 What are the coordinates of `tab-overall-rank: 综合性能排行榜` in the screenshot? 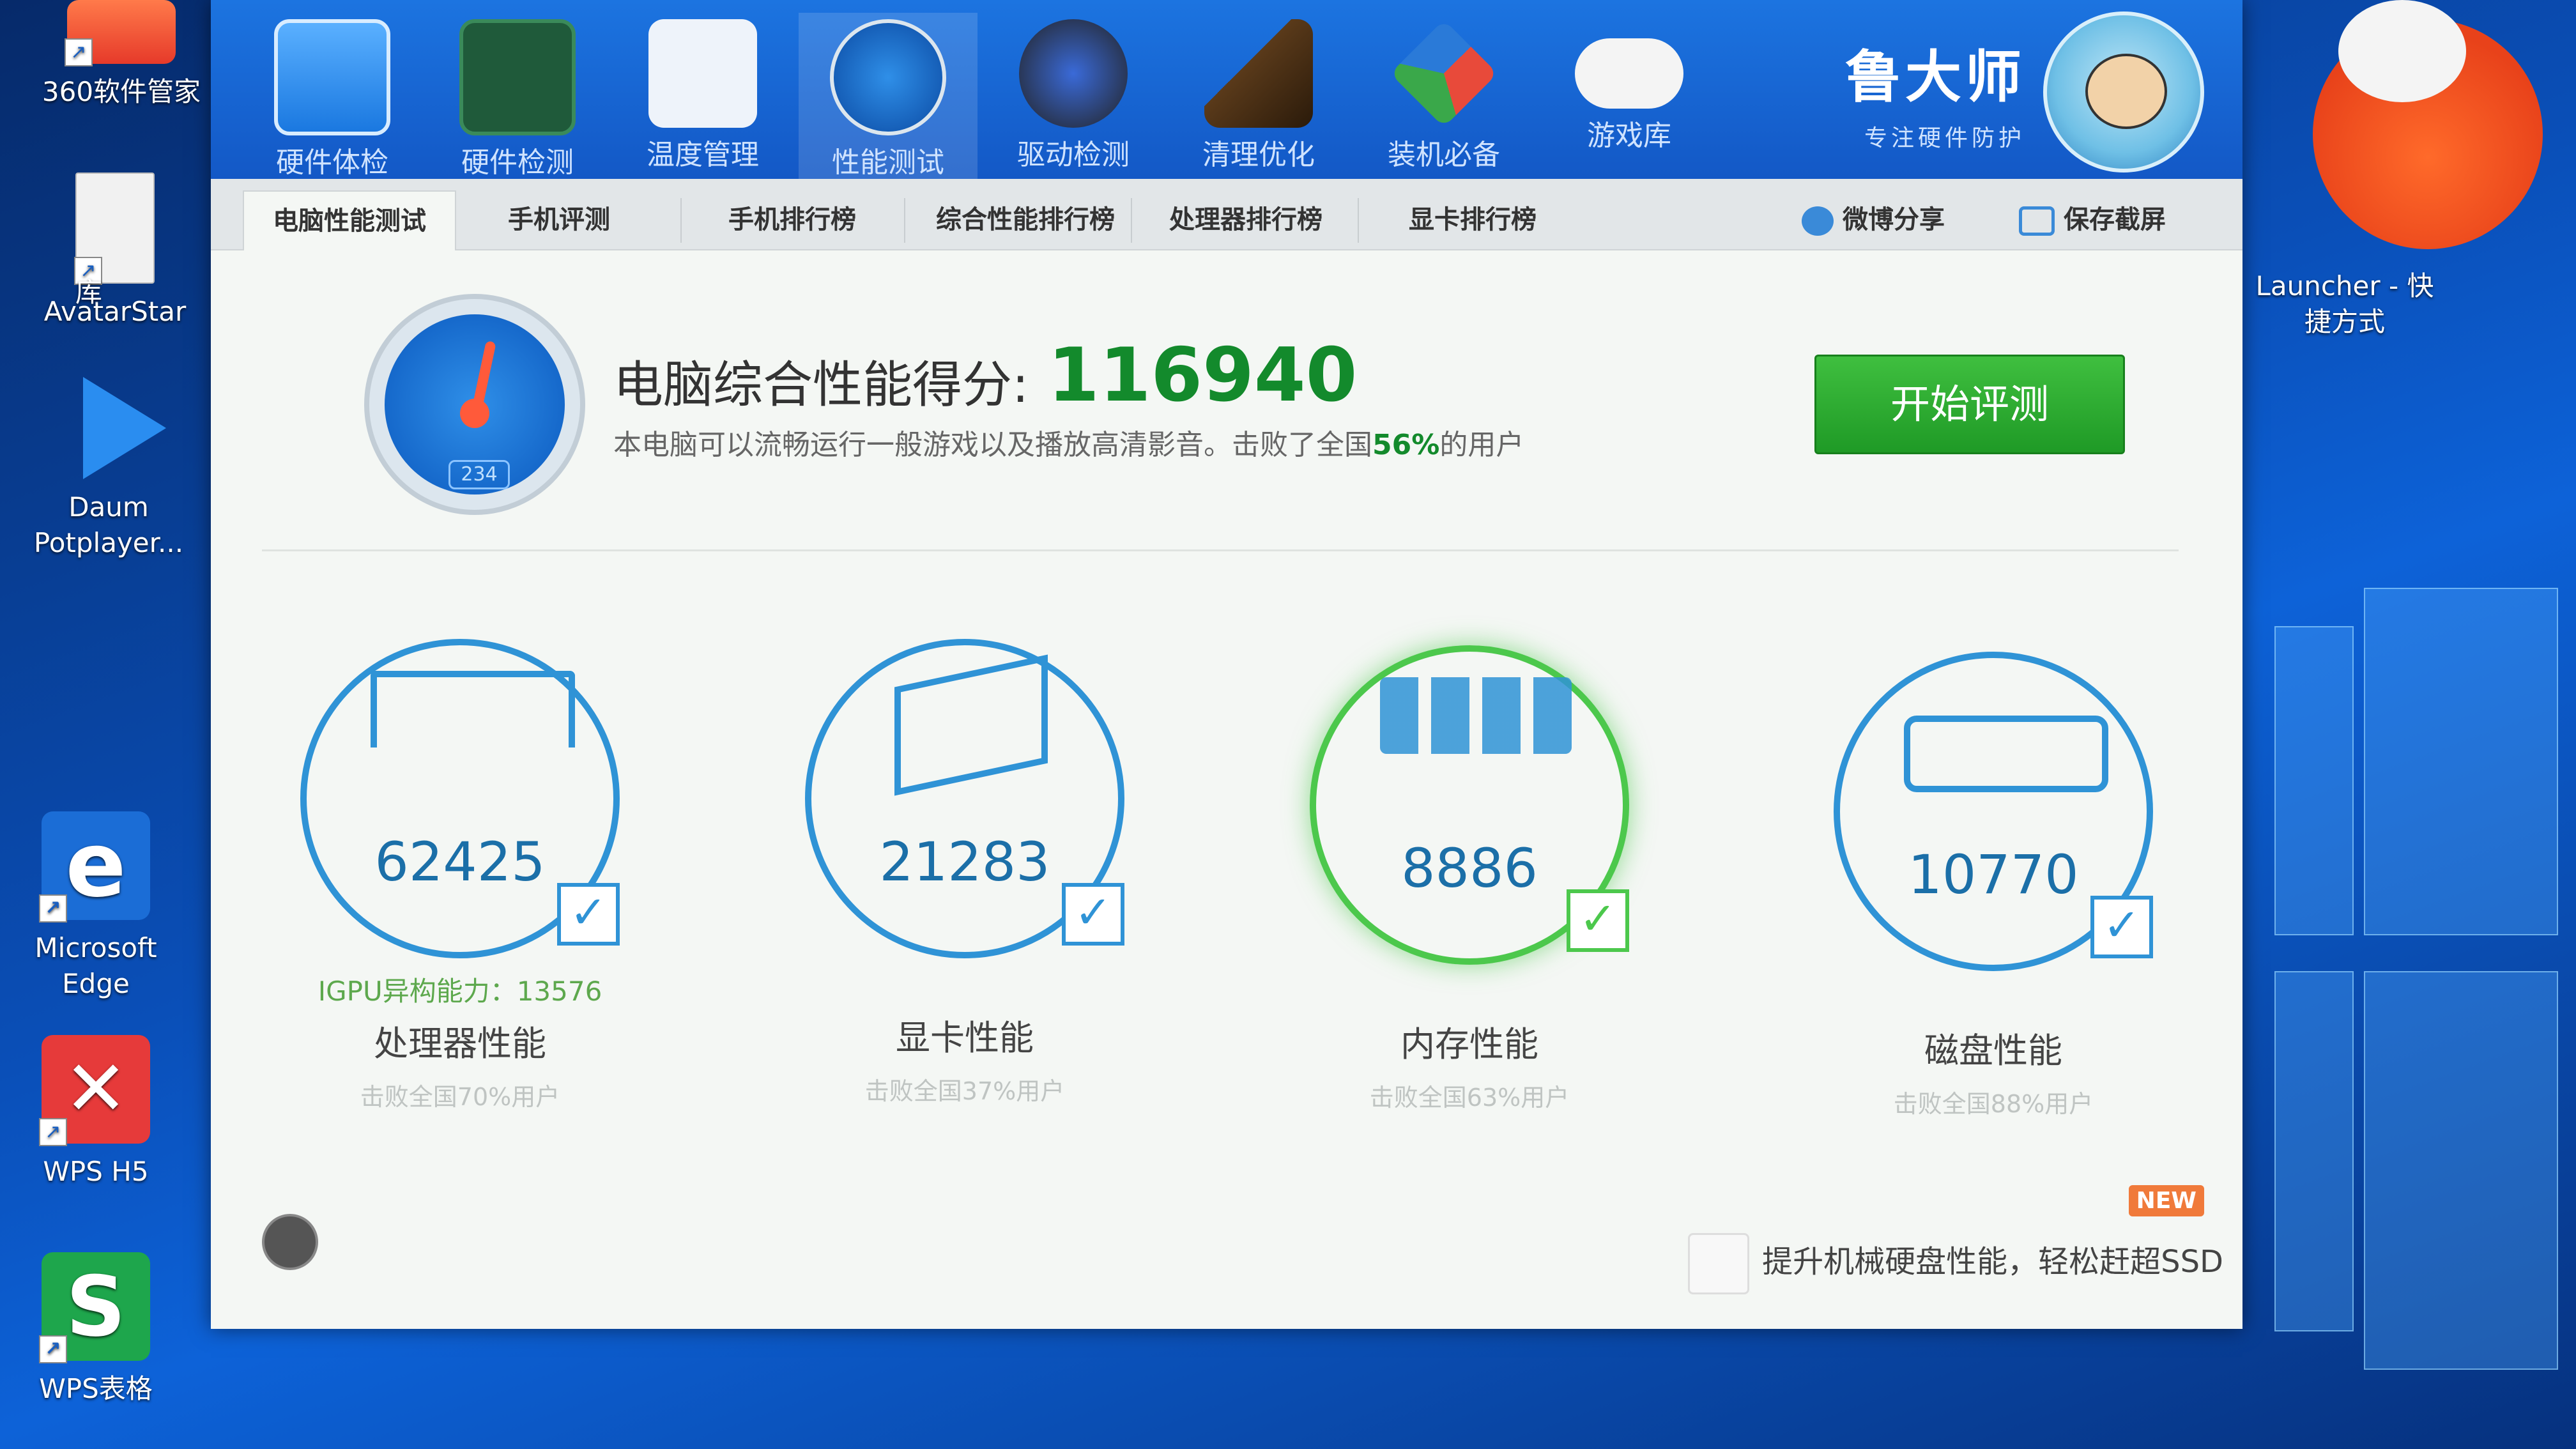 It's located at (1025, 219).